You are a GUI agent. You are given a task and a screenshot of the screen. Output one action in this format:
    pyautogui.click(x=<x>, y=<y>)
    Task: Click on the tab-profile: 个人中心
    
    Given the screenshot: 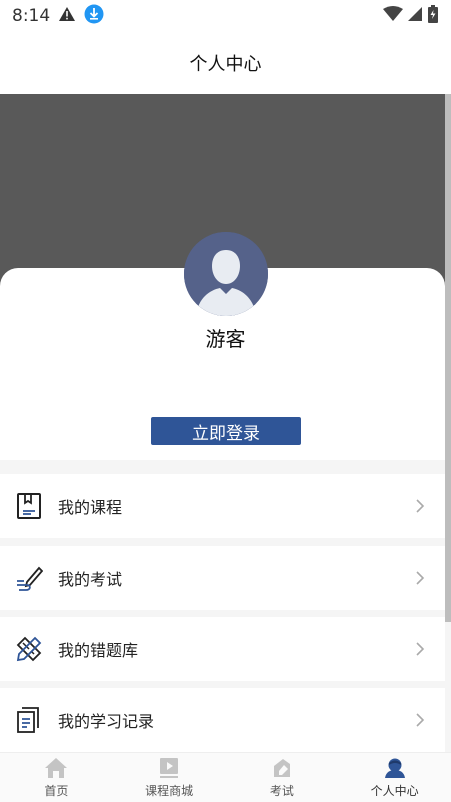 What is the action you would take?
    pyautogui.click(x=394, y=777)
    